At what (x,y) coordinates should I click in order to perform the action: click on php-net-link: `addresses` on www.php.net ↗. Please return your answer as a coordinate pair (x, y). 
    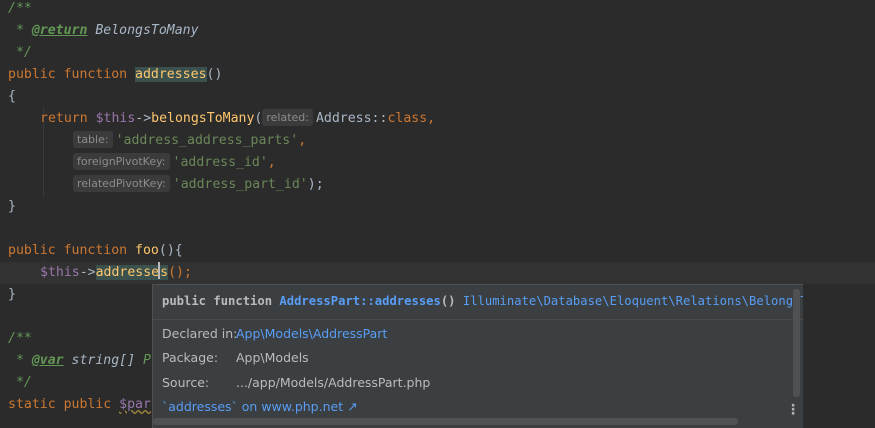
    Looking at the image, I should click on (260, 406).